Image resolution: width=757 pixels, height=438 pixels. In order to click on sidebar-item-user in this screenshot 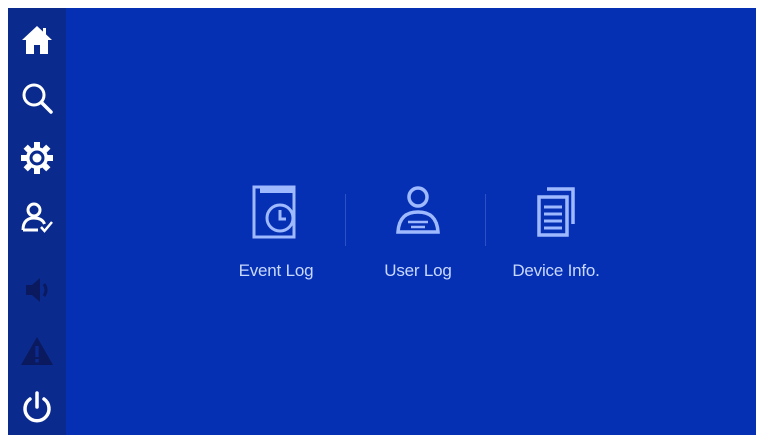, I will do `click(37, 218)`.